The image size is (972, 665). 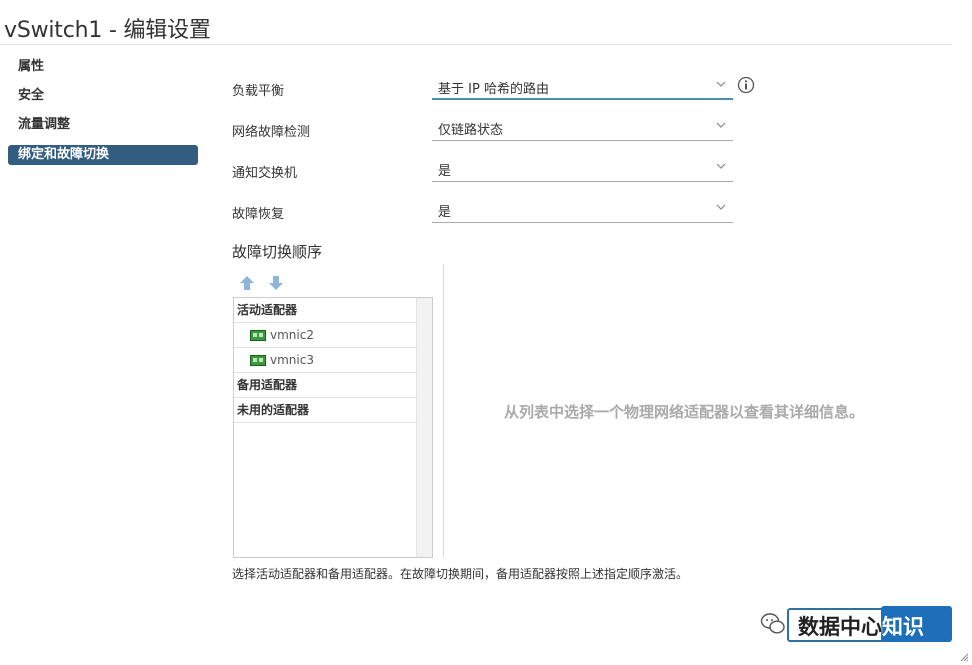 I want to click on adapter-list: 活动适配器 vmnic2 vmnic3 备用适配器 未用的适配器, so click(x=333, y=427).